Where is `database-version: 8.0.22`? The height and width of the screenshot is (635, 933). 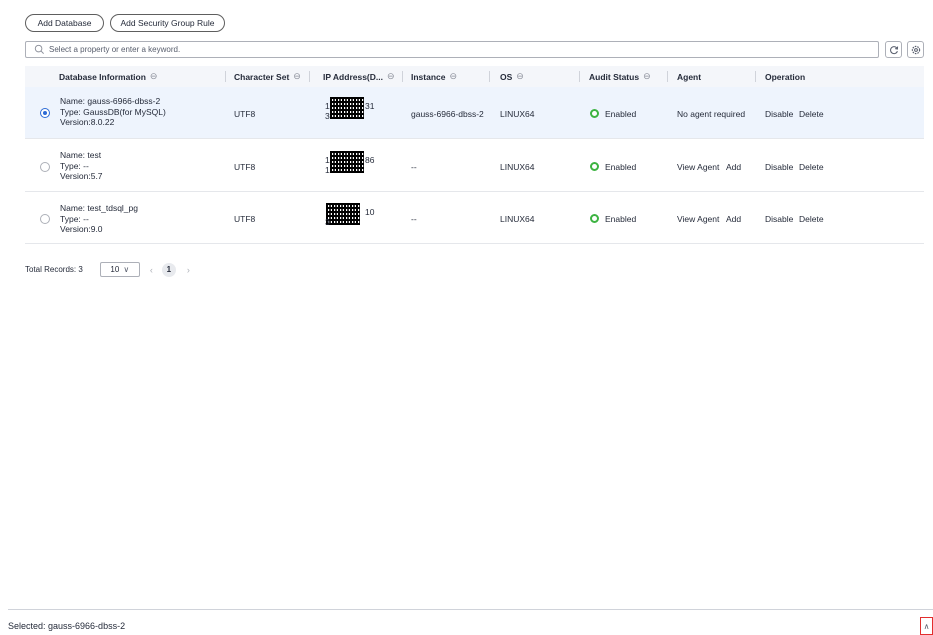
database-version: 8.0.22 is located at coordinates (102, 122).